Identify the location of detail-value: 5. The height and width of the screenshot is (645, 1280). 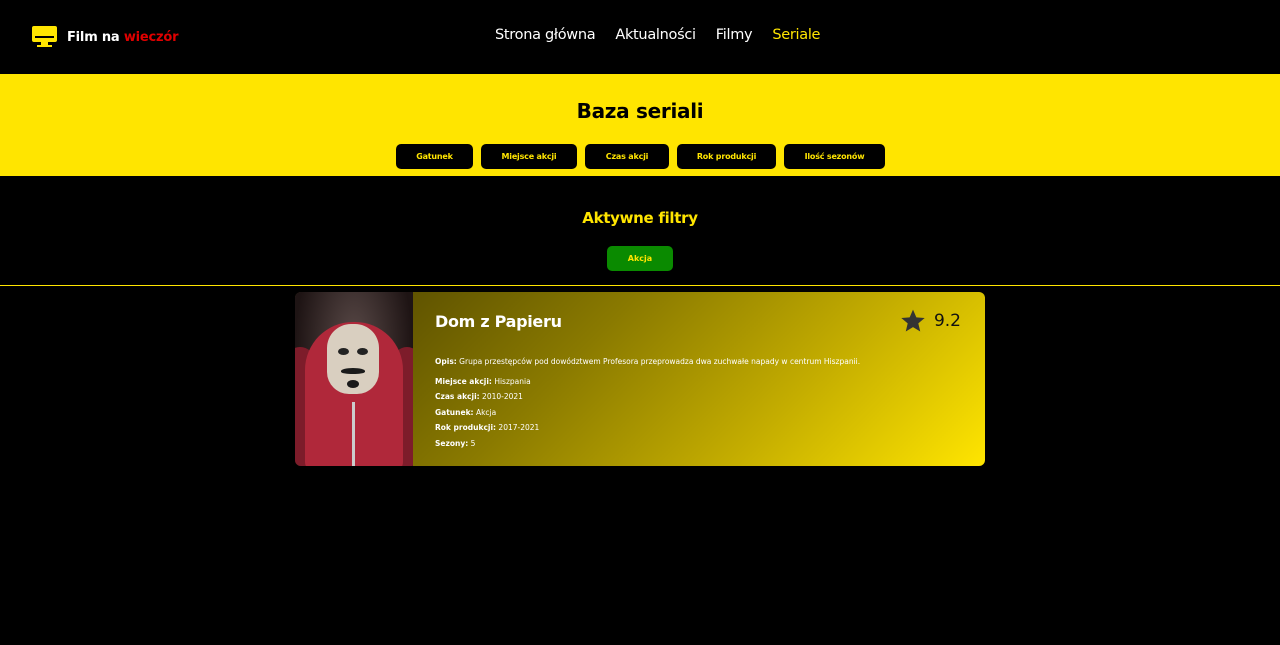
(473, 443).